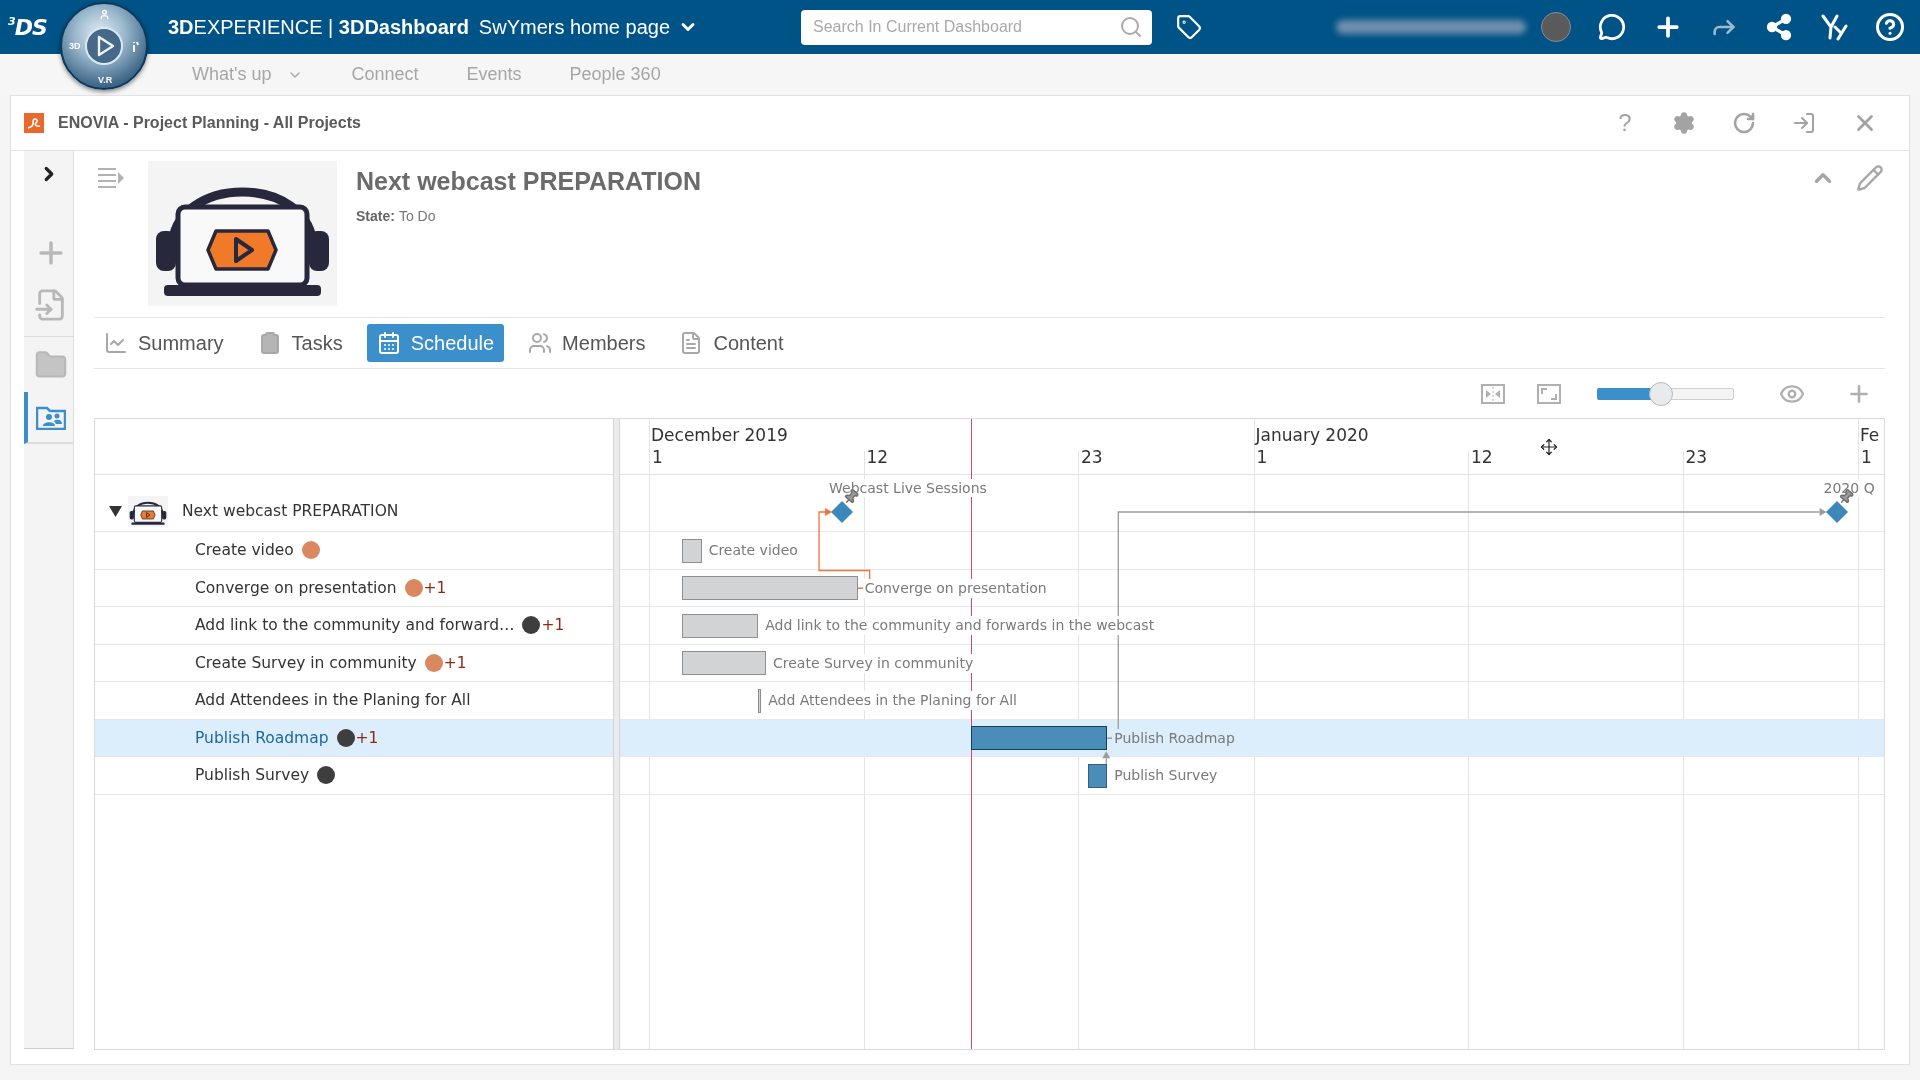  I want to click on bar-label: Publish Roadmap, so click(1174, 738).